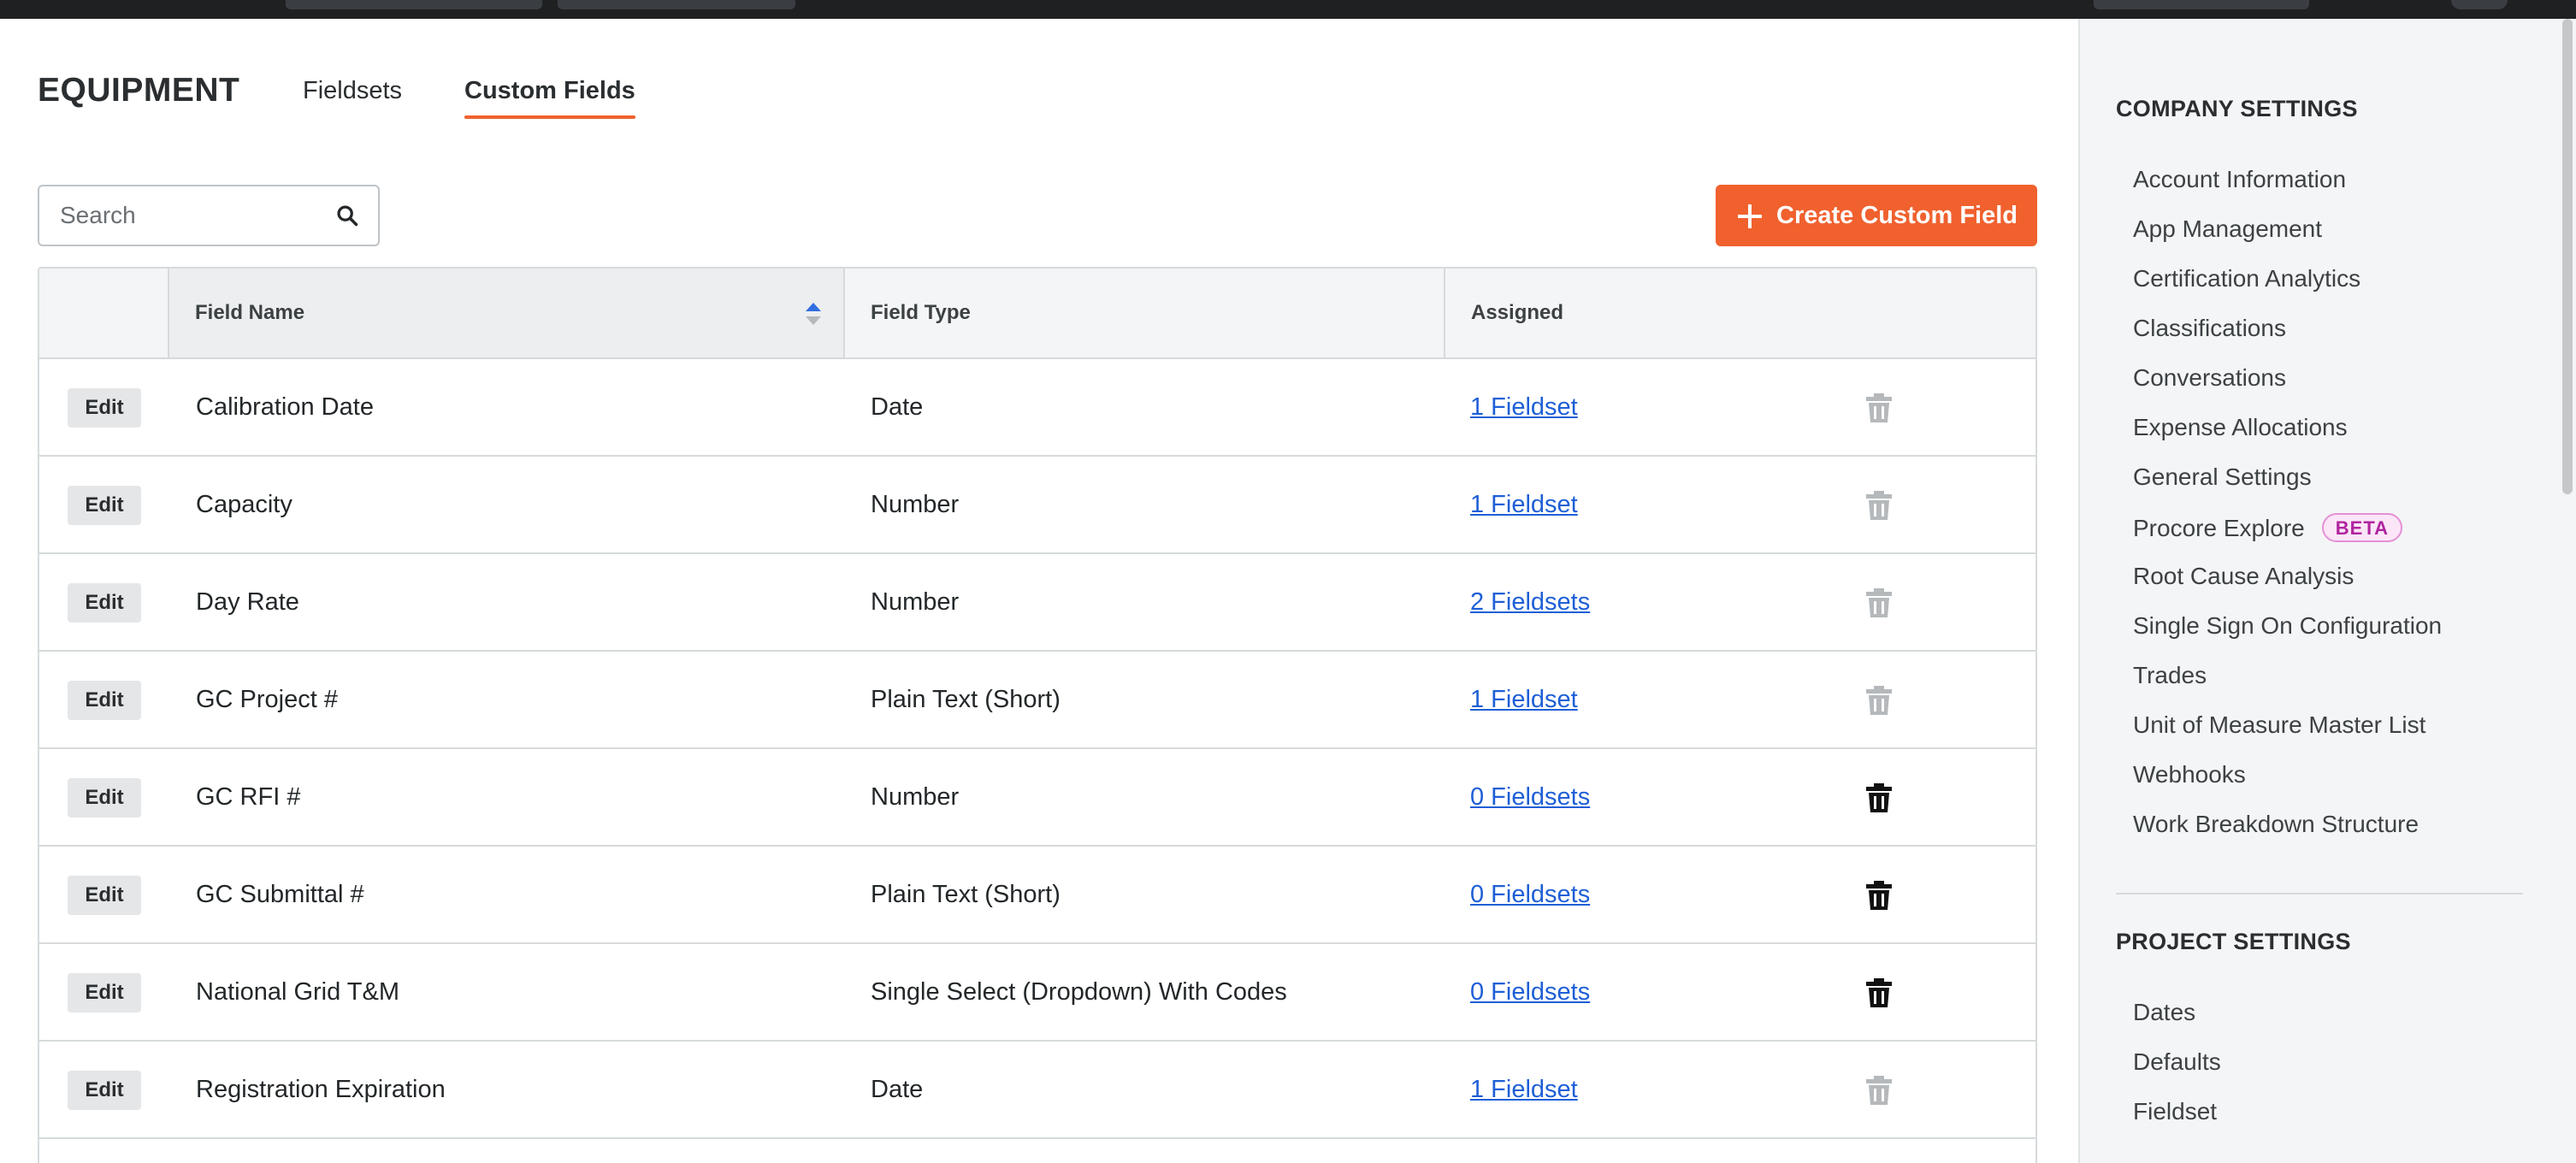 The width and height of the screenshot is (2576, 1163). What do you see at coordinates (352, 91) in the screenshot?
I see `tab-fieldsets: Fieldsets` at bounding box center [352, 91].